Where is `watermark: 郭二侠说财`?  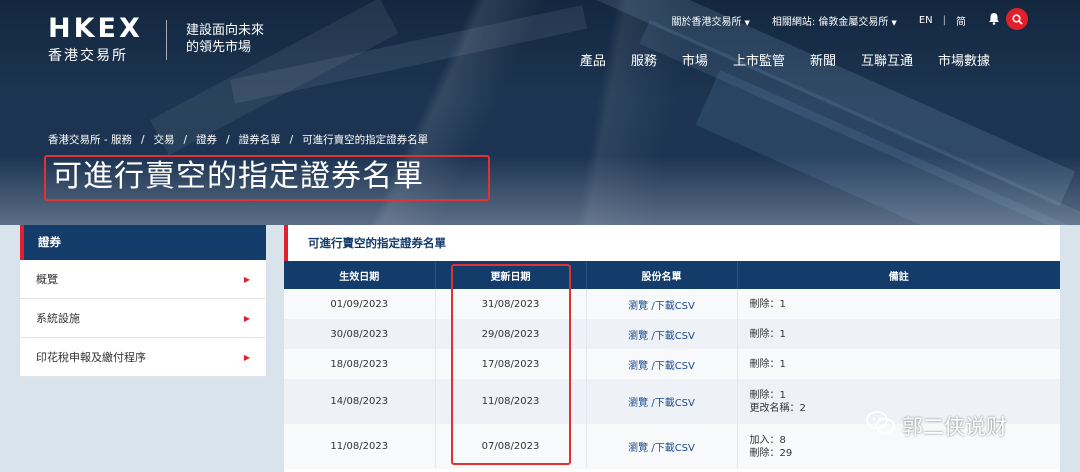 watermark: 郭二侠说财 is located at coordinates (936, 425).